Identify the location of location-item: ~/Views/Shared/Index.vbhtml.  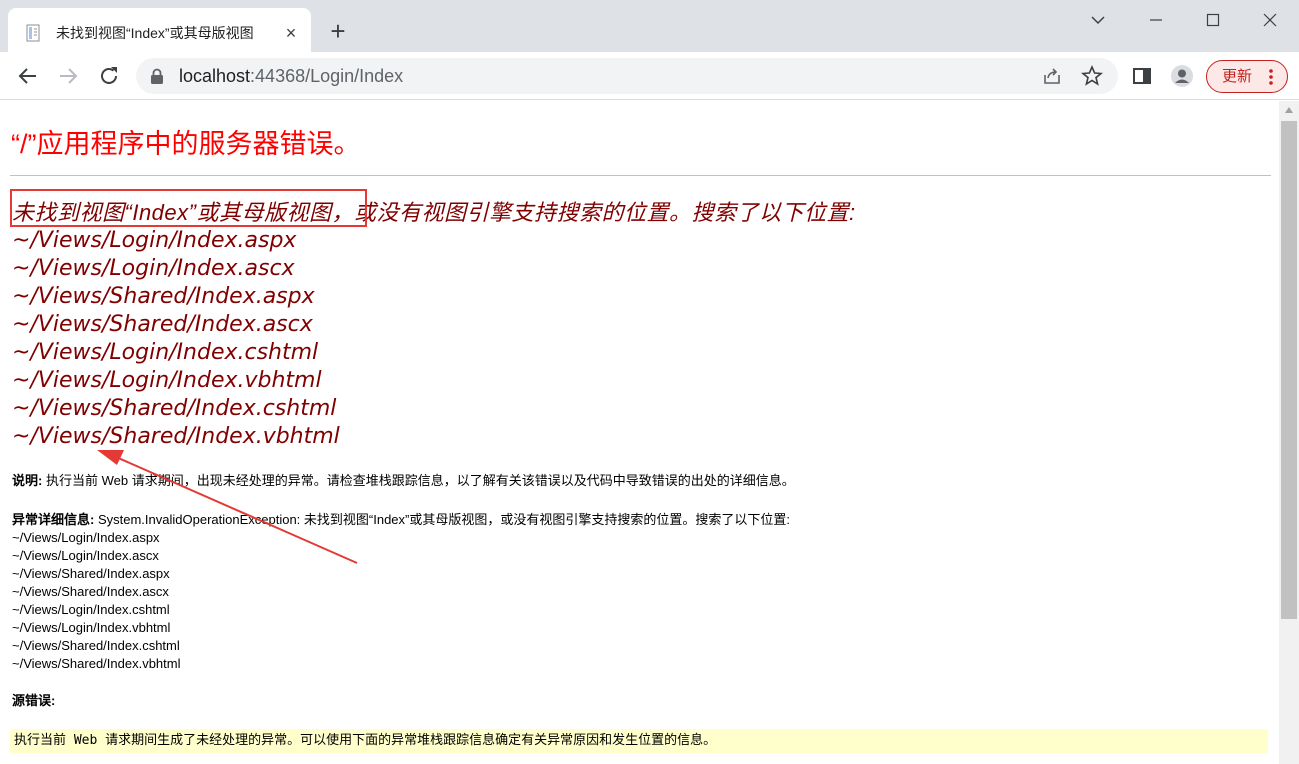
(176, 436).